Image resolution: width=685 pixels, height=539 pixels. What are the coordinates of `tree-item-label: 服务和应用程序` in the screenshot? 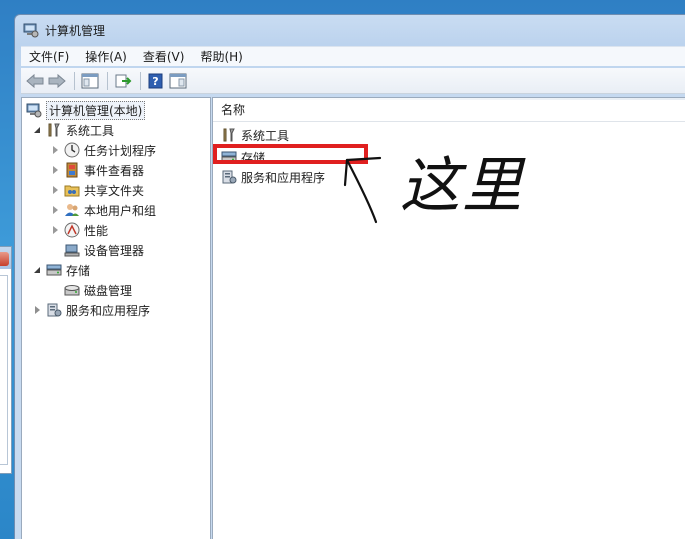 It's located at (108, 310).